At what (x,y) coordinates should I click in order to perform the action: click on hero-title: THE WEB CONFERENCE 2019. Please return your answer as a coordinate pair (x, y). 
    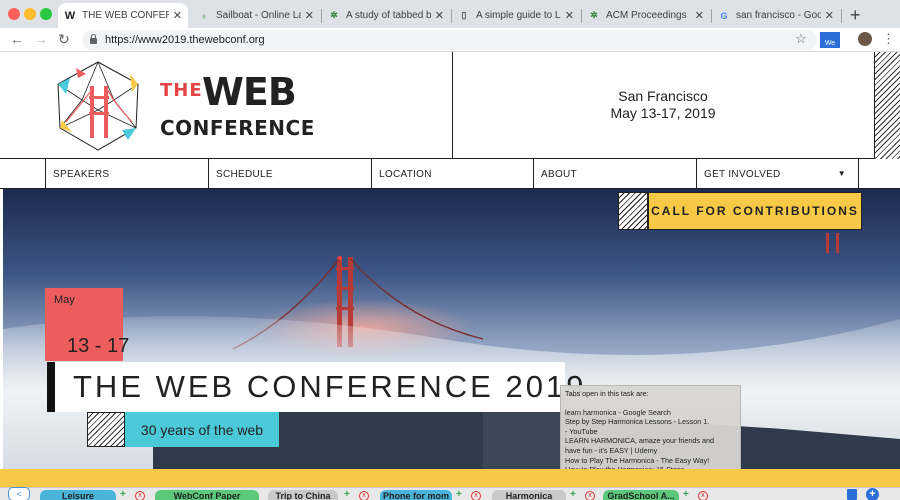
    Looking at the image, I should click on (315, 387).